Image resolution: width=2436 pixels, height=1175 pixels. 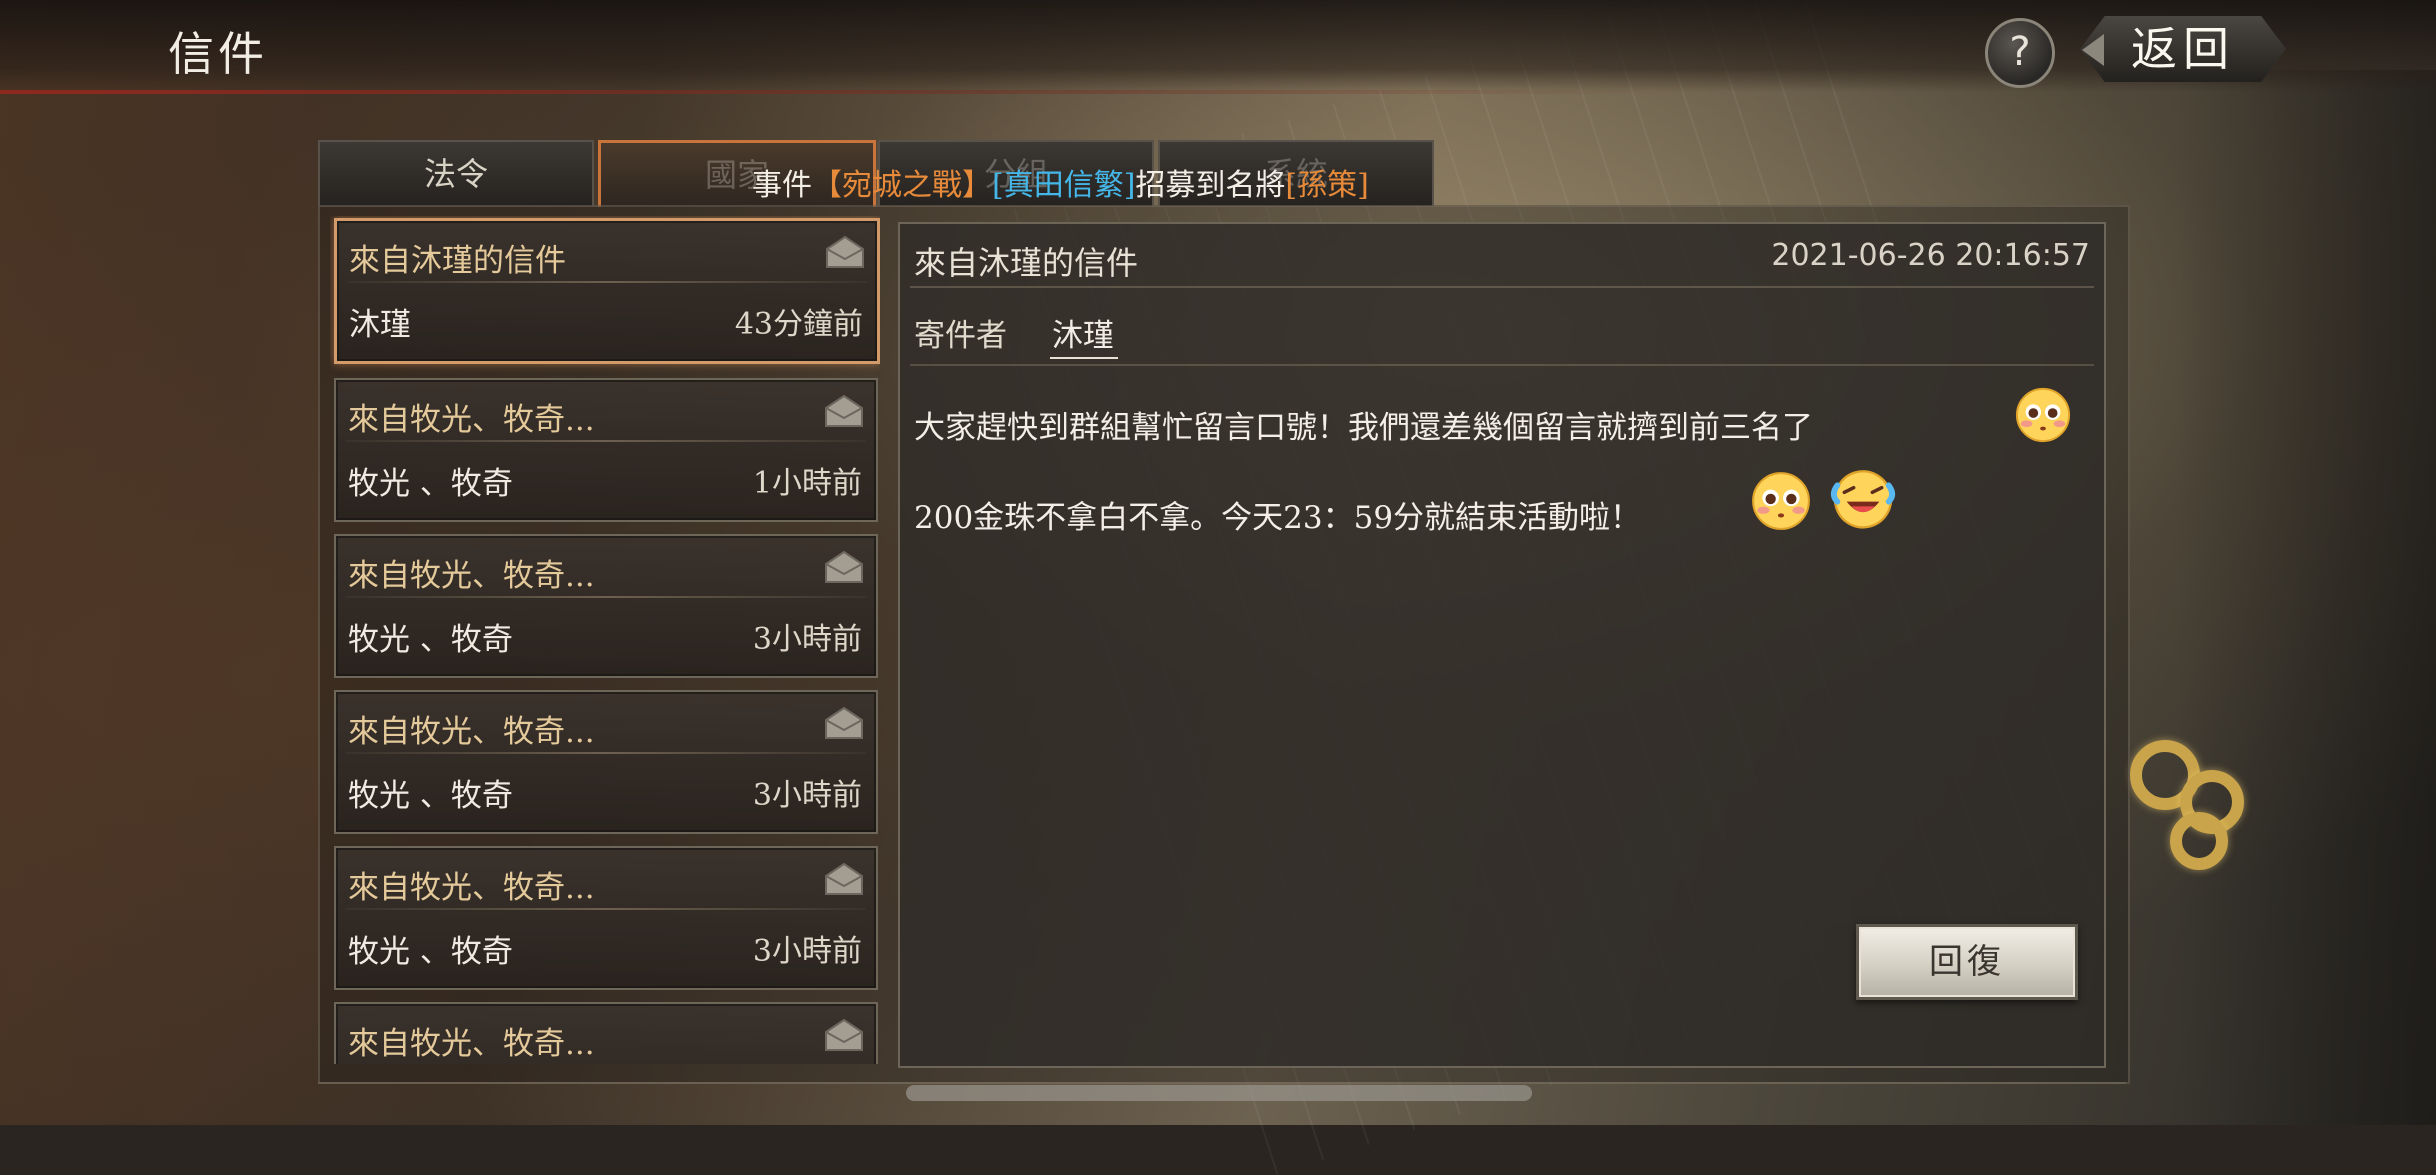 I want to click on sender-name-link: 沐瑾, so click(x=1084, y=334).